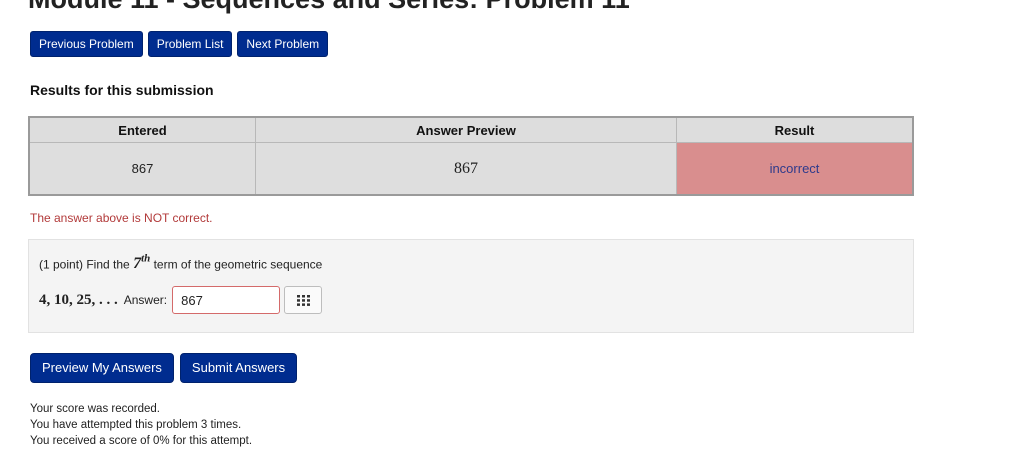 This screenshot has height=459, width=1024. What do you see at coordinates (283, 44) in the screenshot?
I see `next-problem-button: Next Problem` at bounding box center [283, 44].